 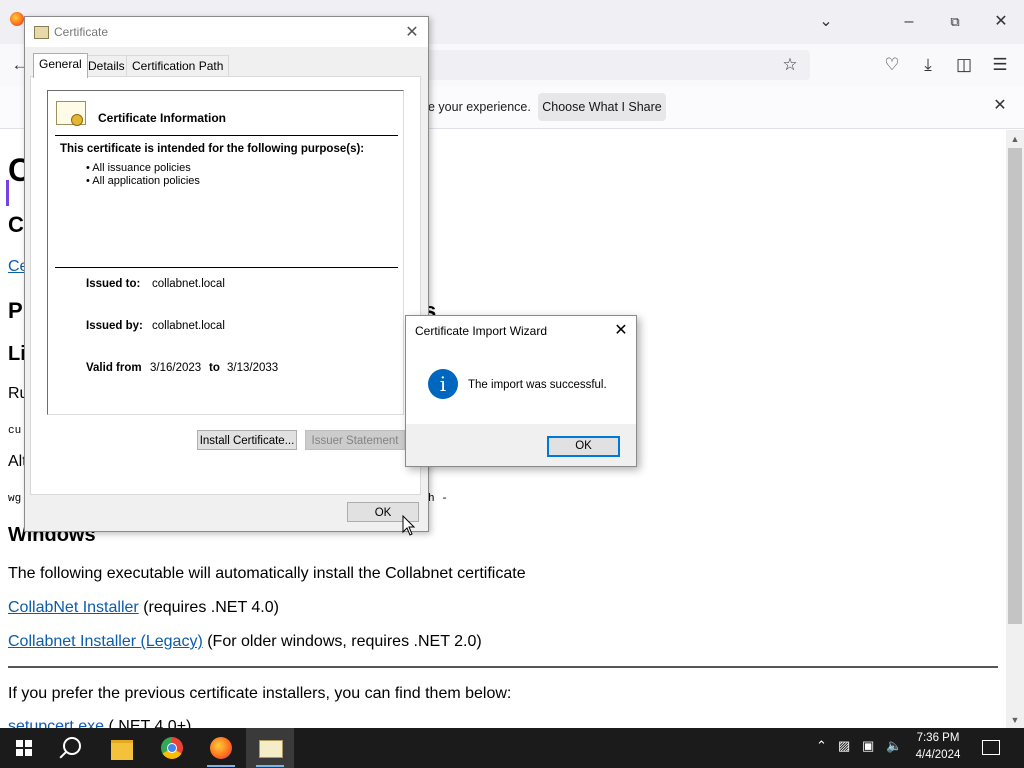 What do you see at coordinates (583, 446) in the screenshot?
I see `wizard-ok-button: OK` at bounding box center [583, 446].